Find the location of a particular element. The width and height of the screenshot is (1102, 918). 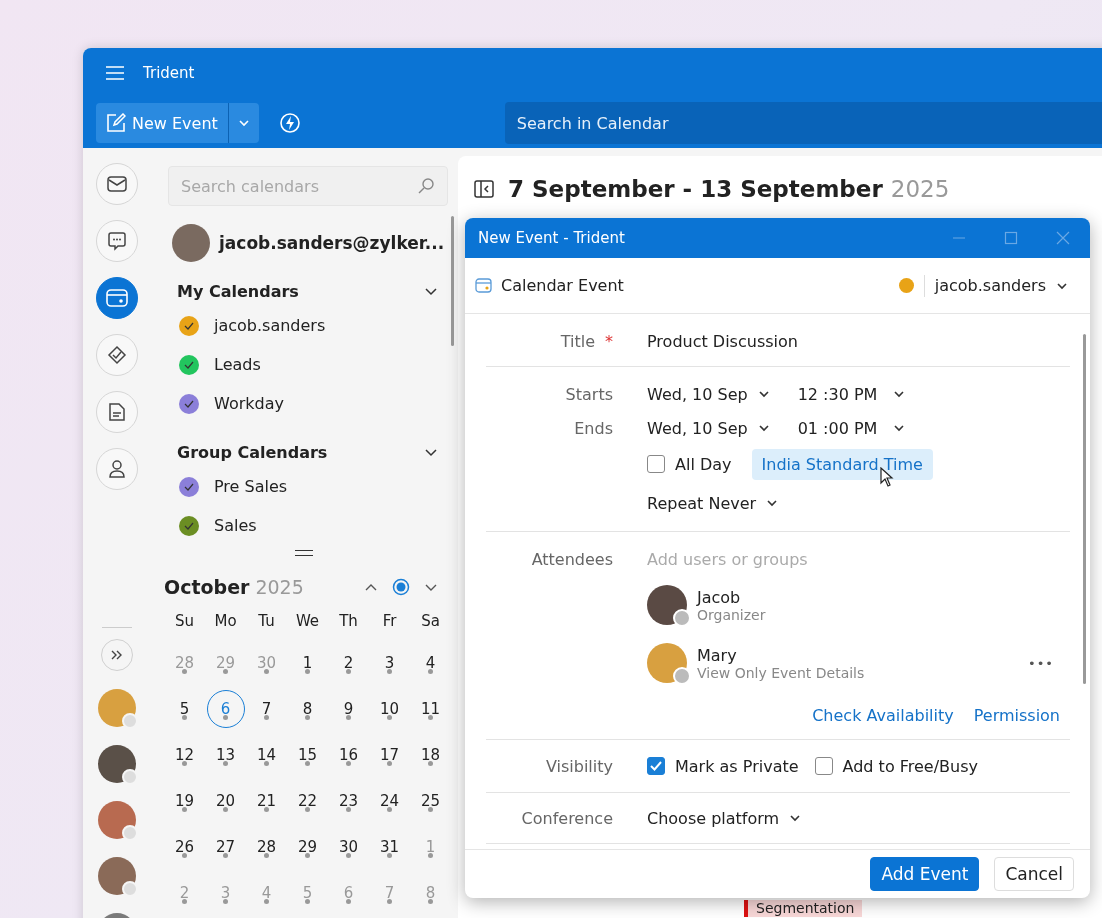

calendar-day: 7 is located at coordinates (266, 709).